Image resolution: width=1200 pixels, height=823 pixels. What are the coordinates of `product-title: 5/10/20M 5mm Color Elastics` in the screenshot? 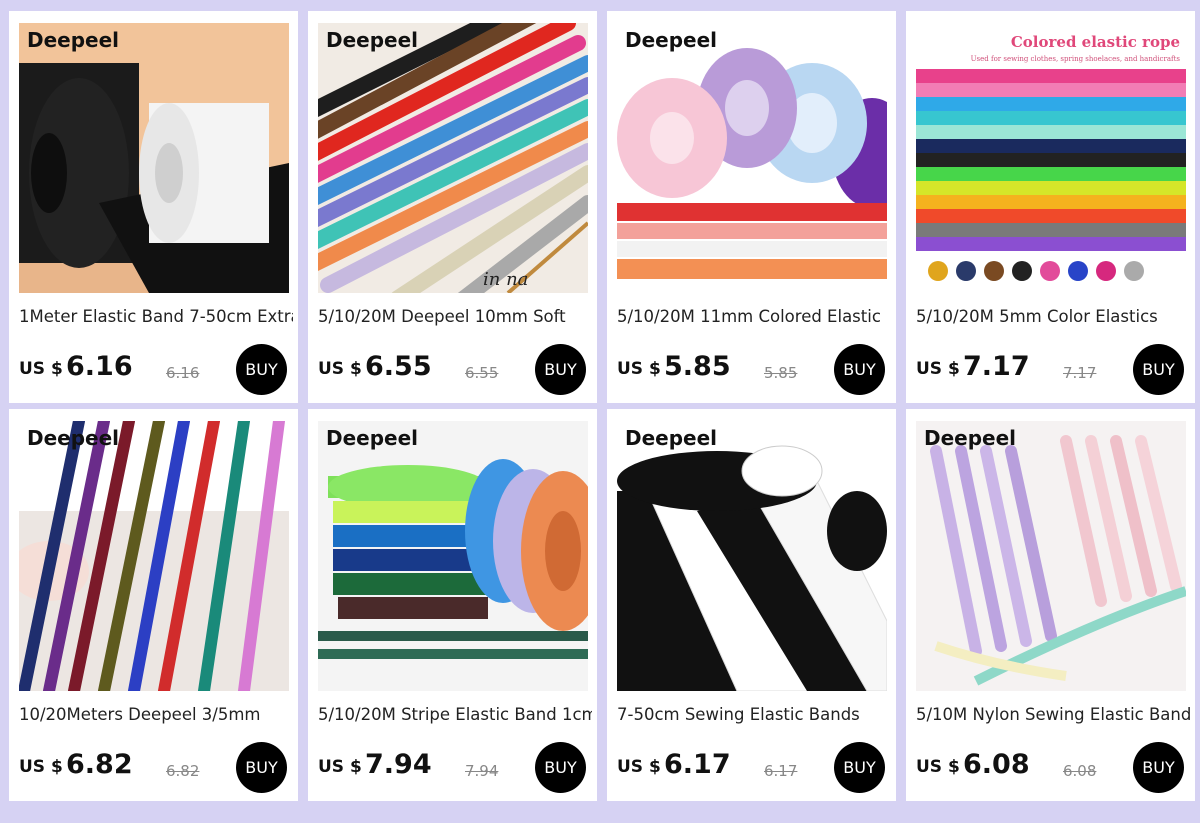 It's located at (1053, 316).